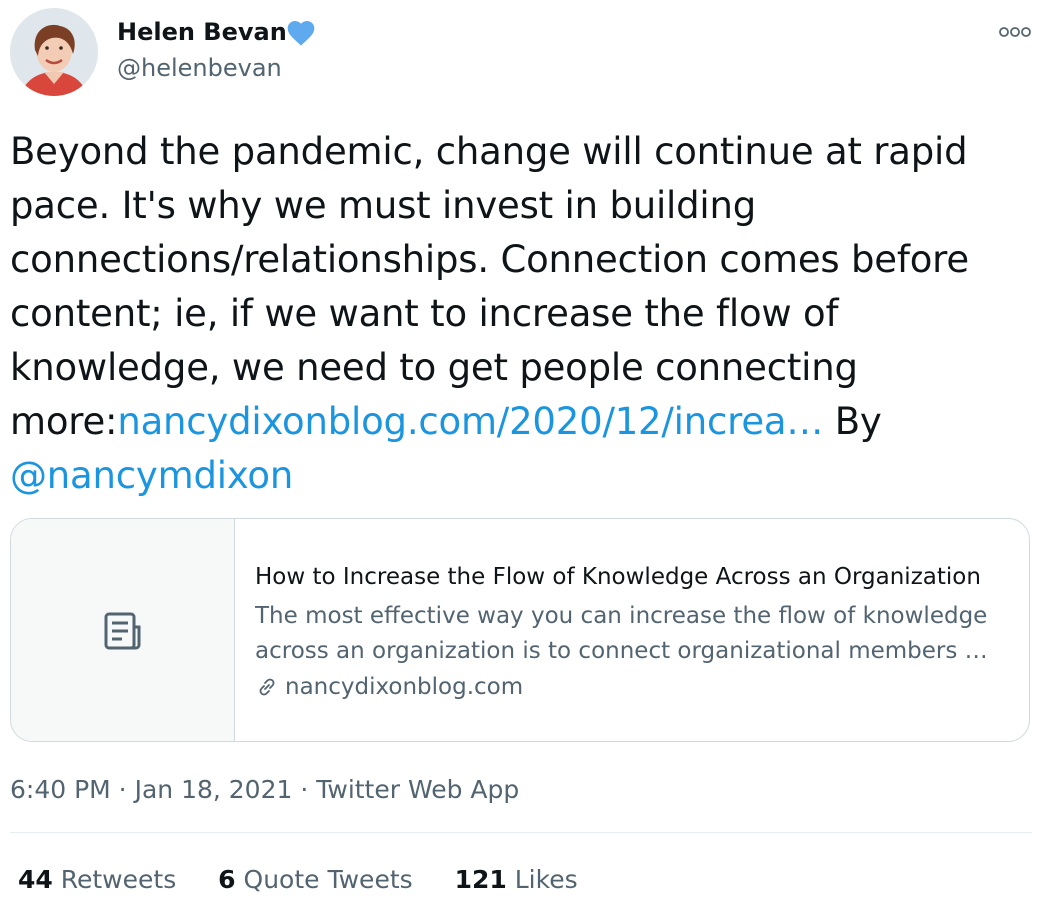 The width and height of the screenshot is (1059, 902). Describe the element at coordinates (118, 879) in the screenshot. I see `retweets-label: Retweets` at that location.